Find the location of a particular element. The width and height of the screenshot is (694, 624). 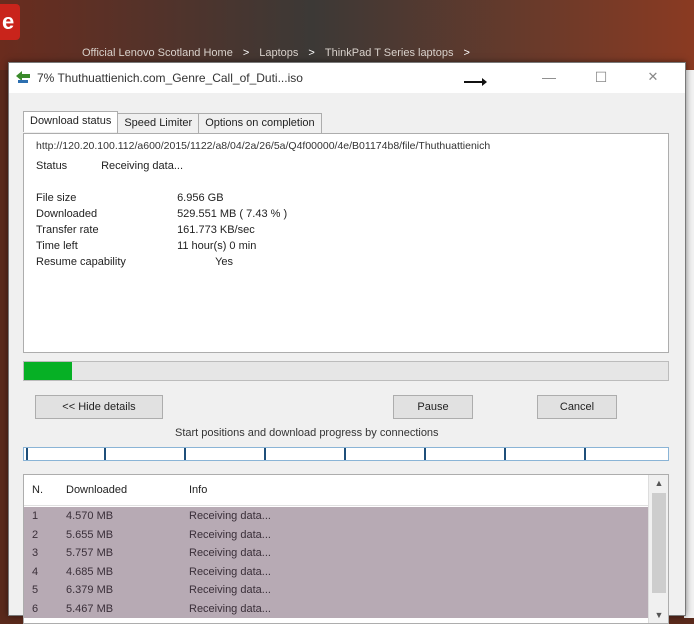

breadcrumb-laptops: Laptops is located at coordinates (278, 53).